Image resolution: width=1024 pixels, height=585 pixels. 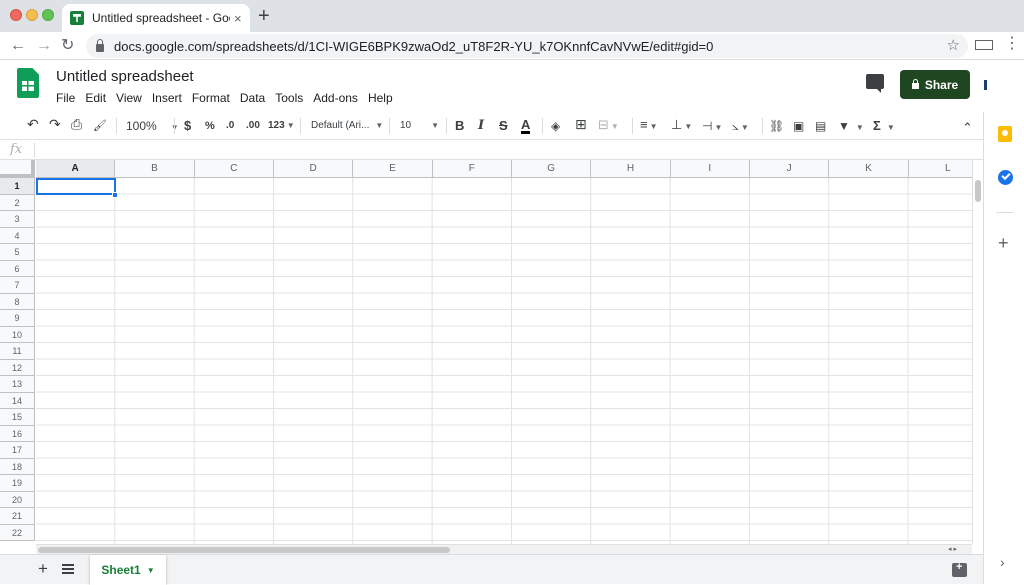 What do you see at coordinates (67, 46) in the screenshot?
I see `reload-button: ↻` at bounding box center [67, 46].